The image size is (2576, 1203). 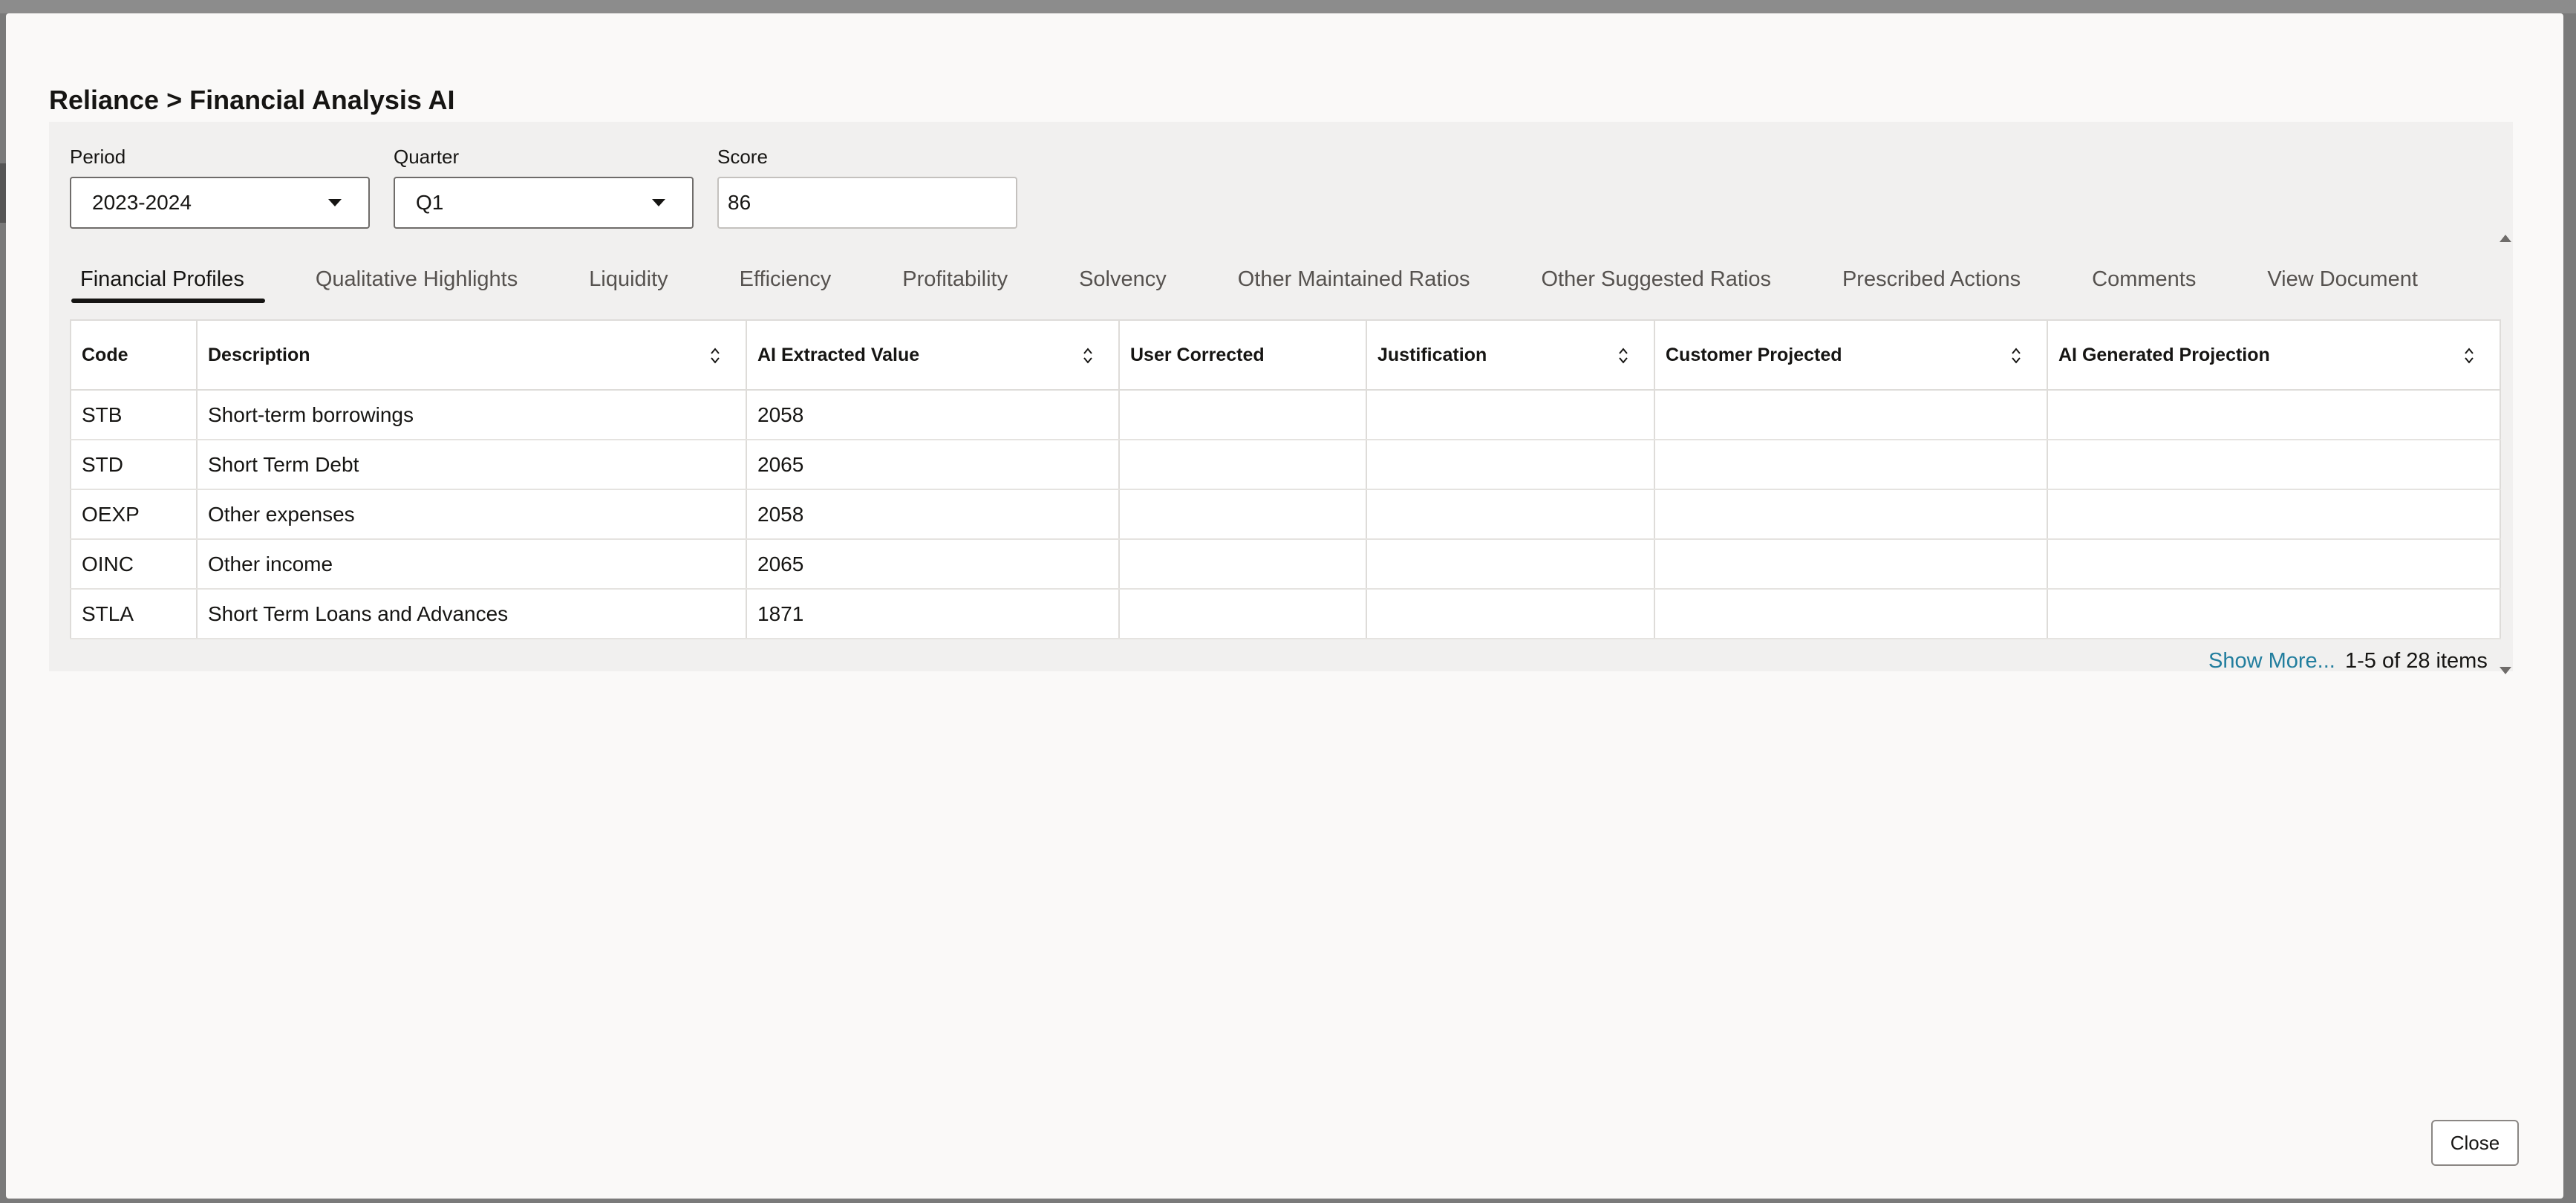 I want to click on column-label: AI Generated Projection, so click(x=2164, y=354).